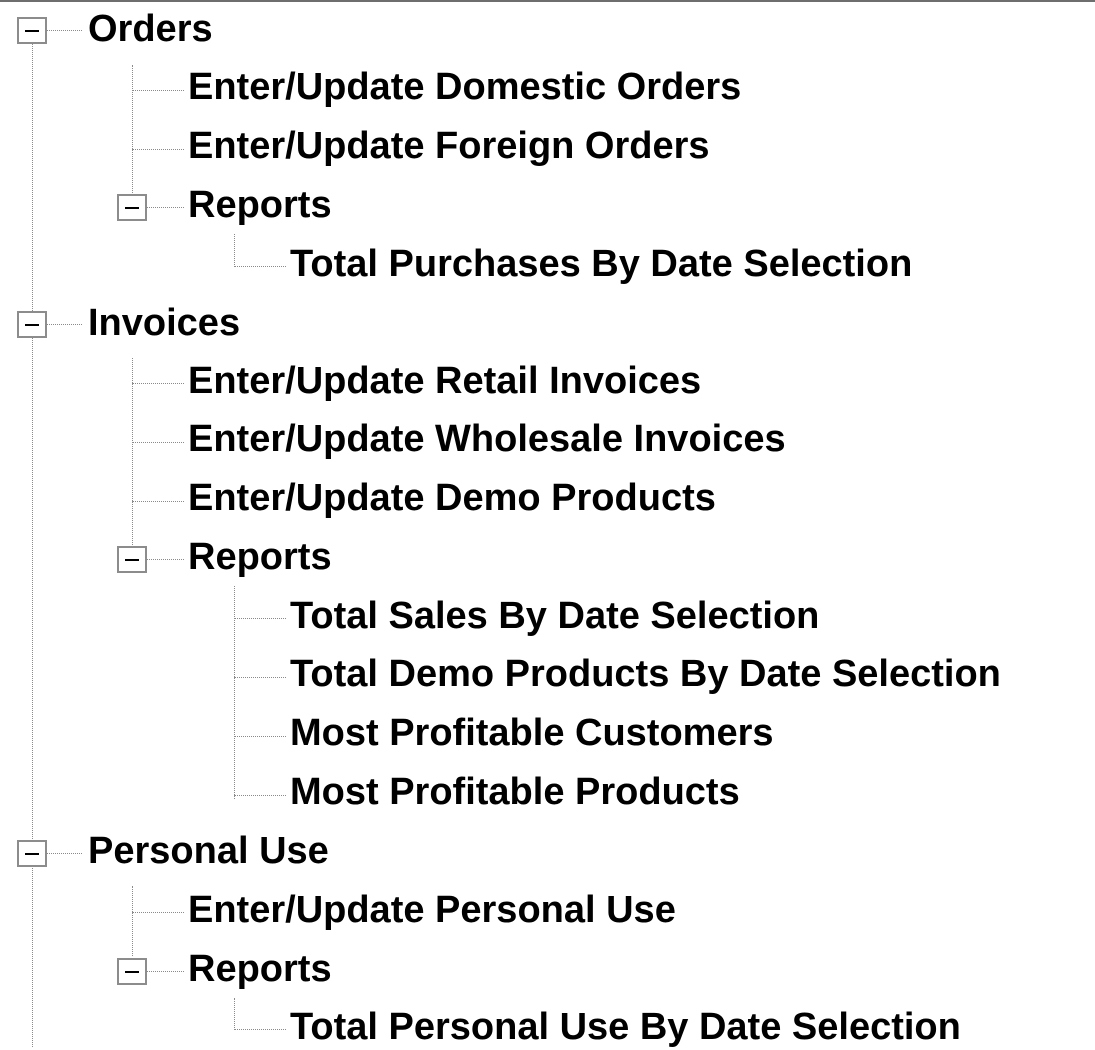 This screenshot has height=1050, width=1095. What do you see at coordinates (260, 557) in the screenshot?
I see `tree-node-invoices-reports: Reports` at bounding box center [260, 557].